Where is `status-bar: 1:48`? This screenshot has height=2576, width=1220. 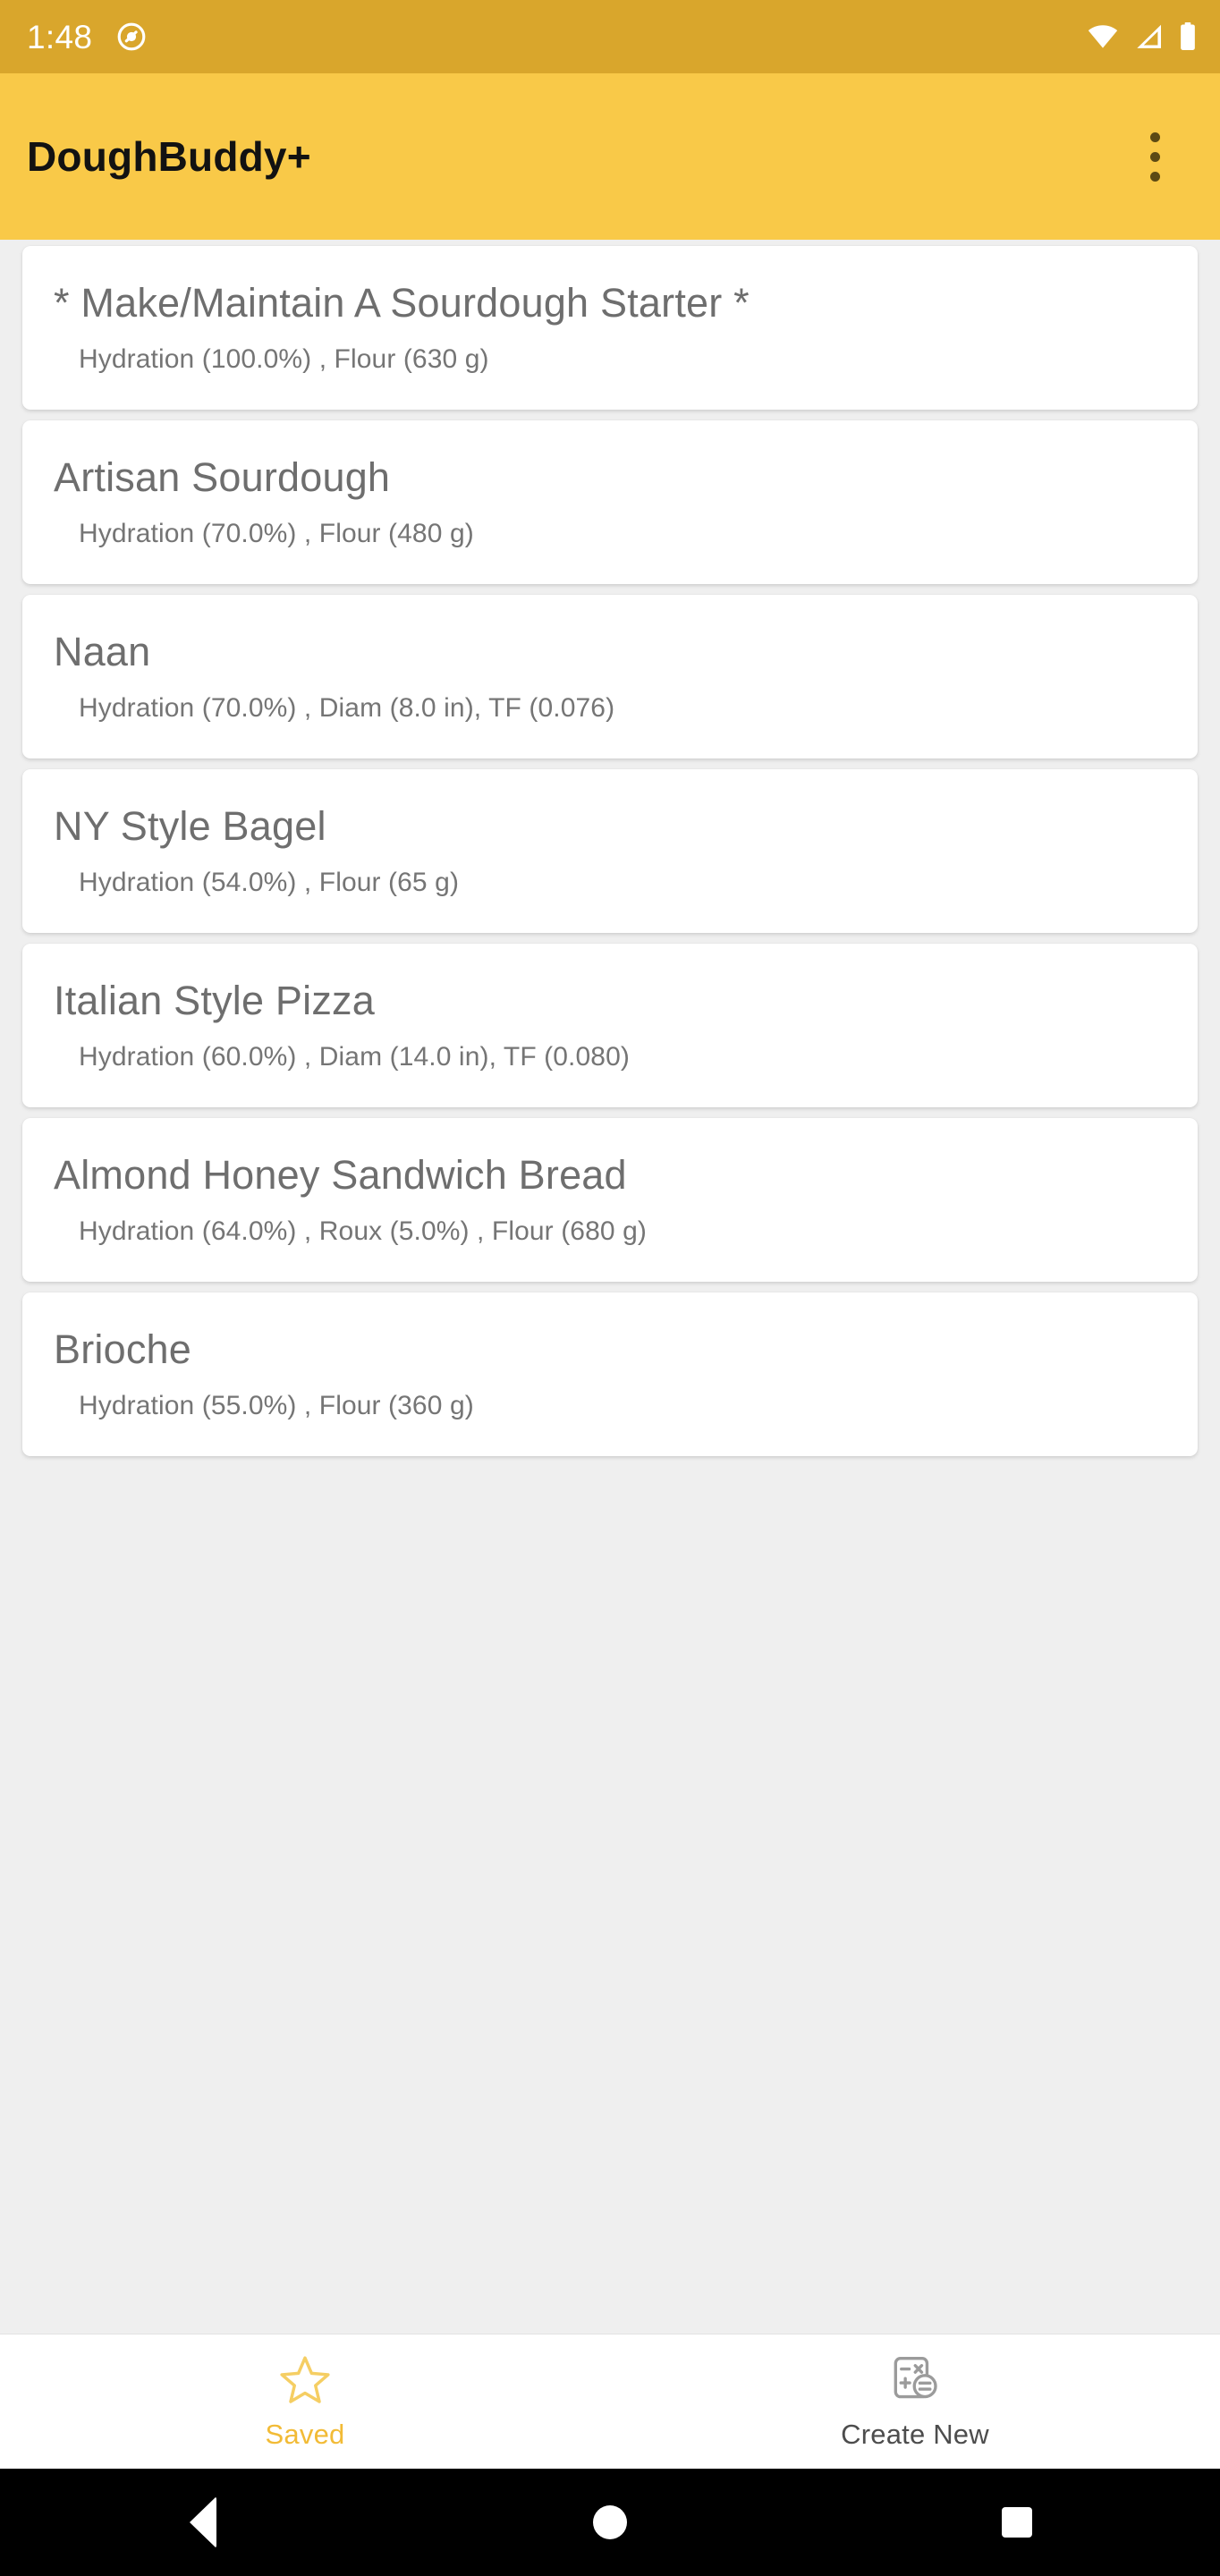
status-bar: 1:48 is located at coordinates (610, 36).